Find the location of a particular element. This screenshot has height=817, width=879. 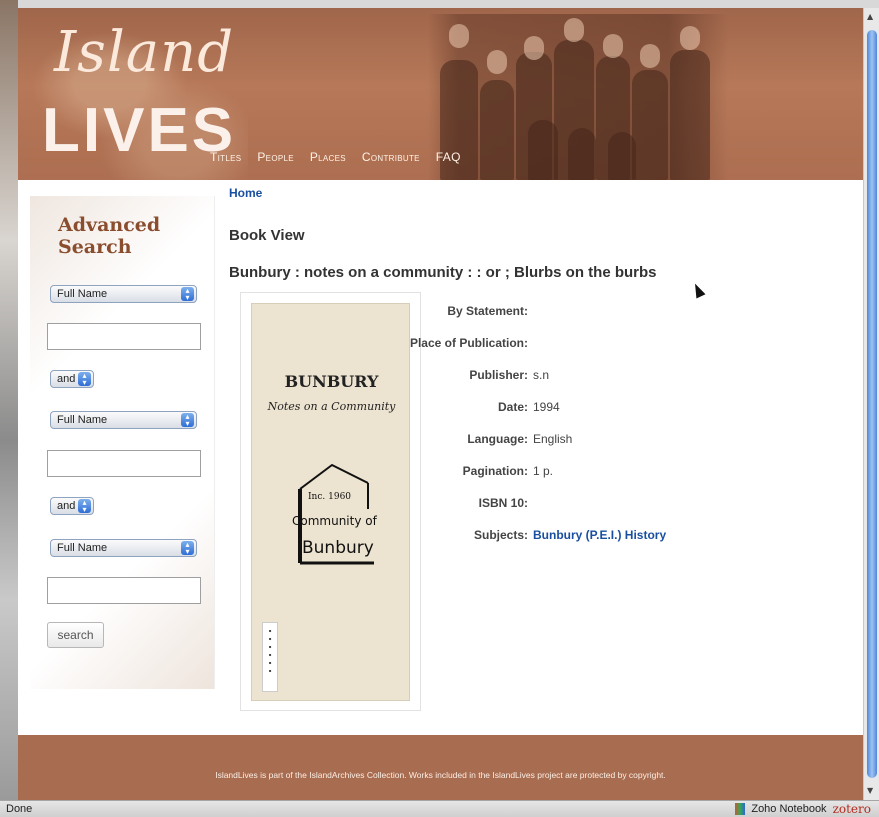

meta-value: s.n is located at coordinates (541, 375).